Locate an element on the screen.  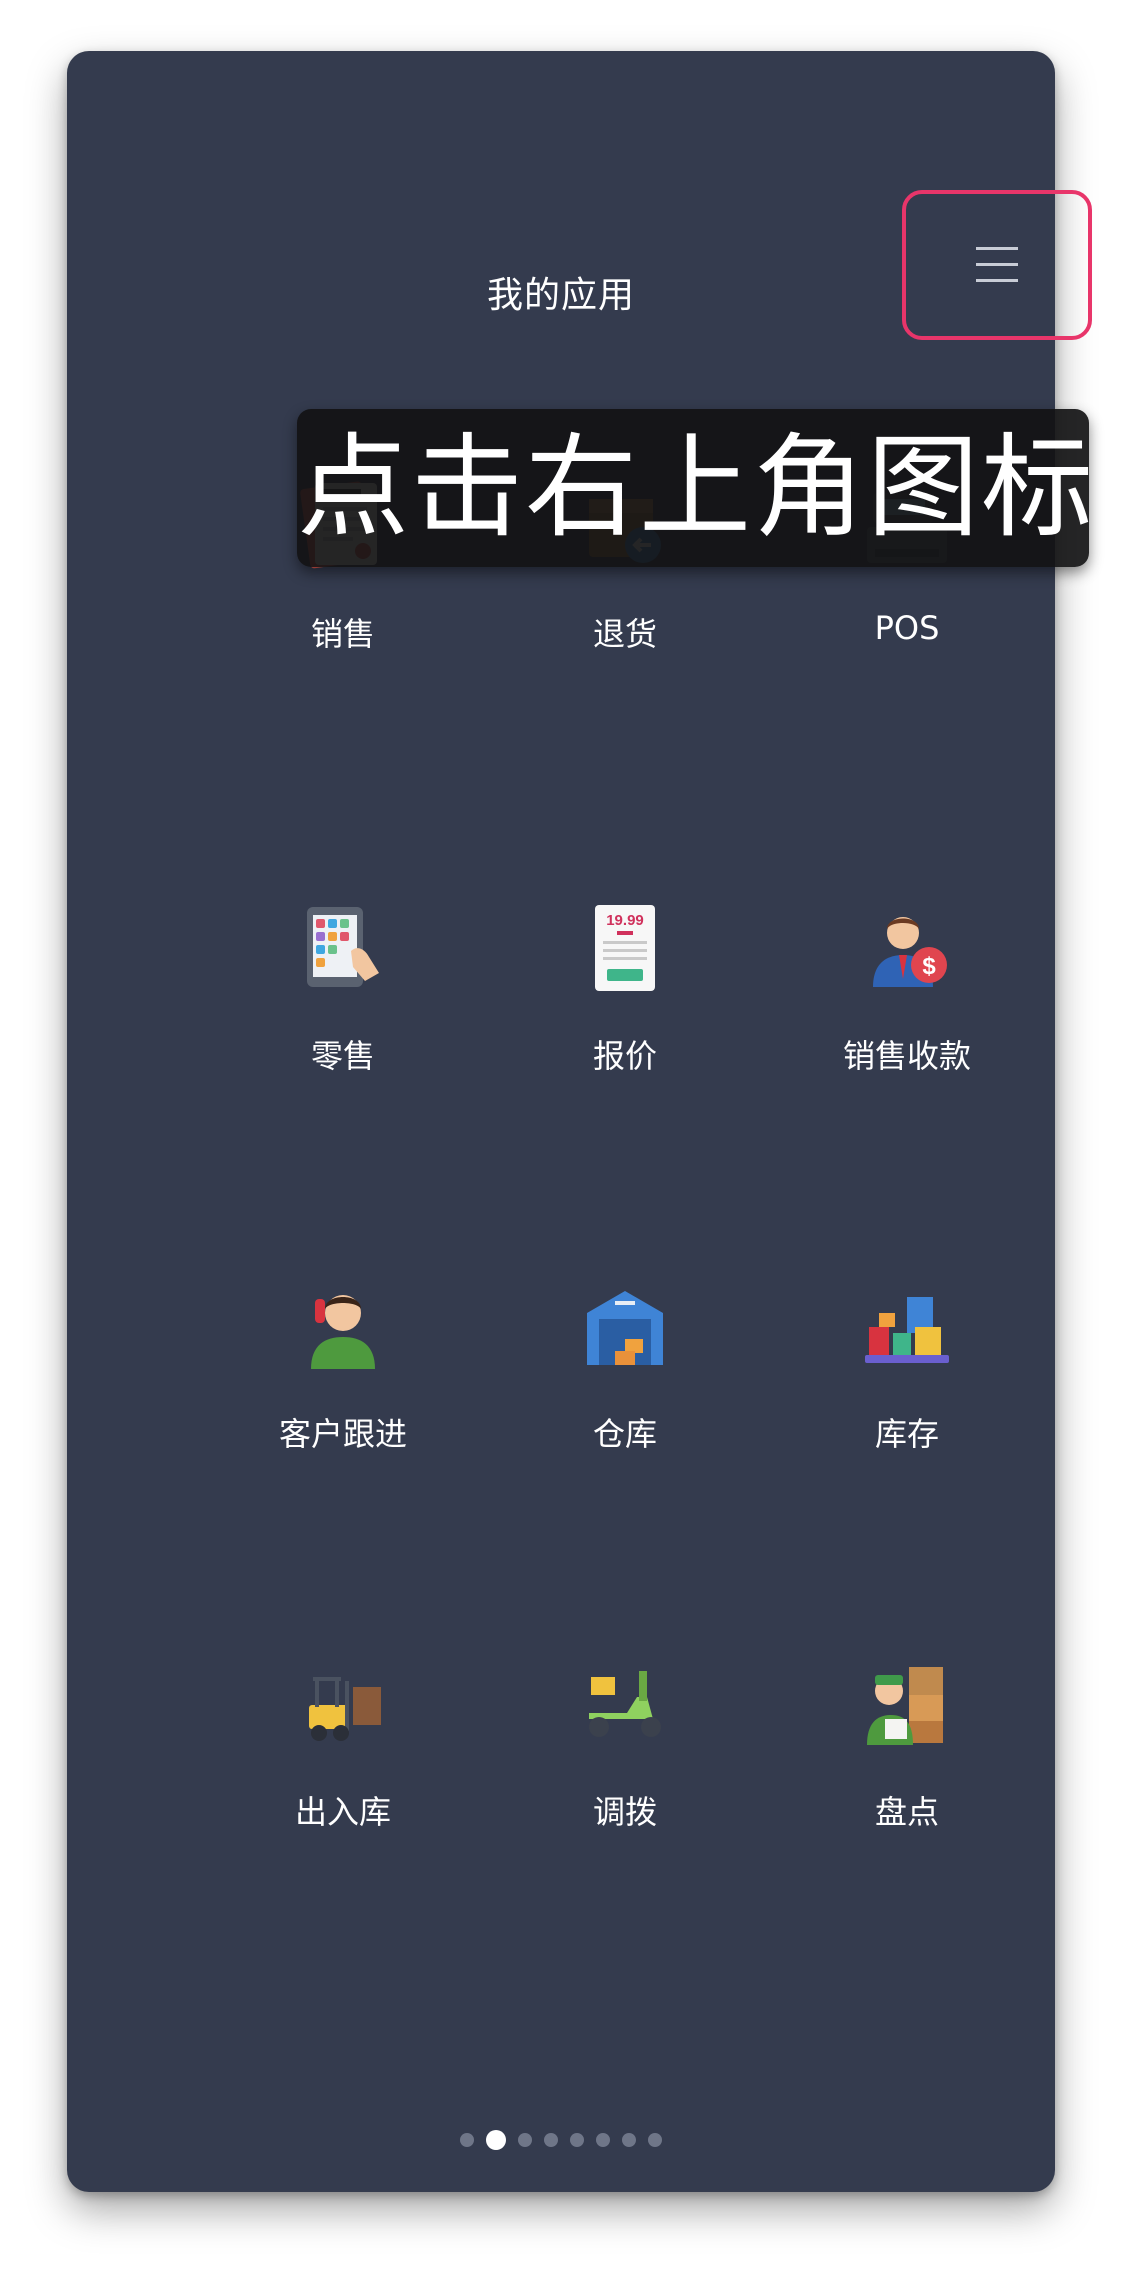
hamburger-menu-icon is located at coordinates (997, 265).